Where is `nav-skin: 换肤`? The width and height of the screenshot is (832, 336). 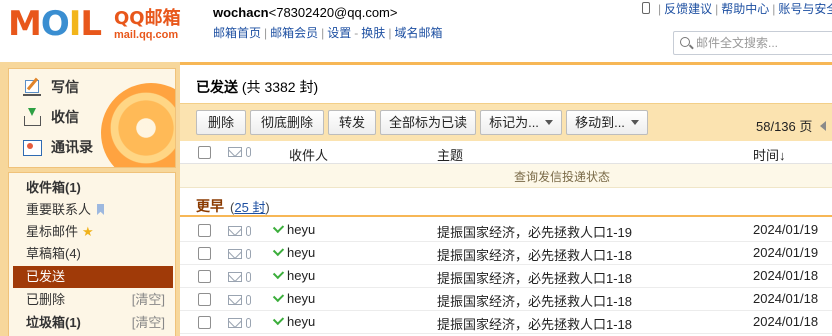 nav-skin: 换肤 is located at coordinates (373, 33).